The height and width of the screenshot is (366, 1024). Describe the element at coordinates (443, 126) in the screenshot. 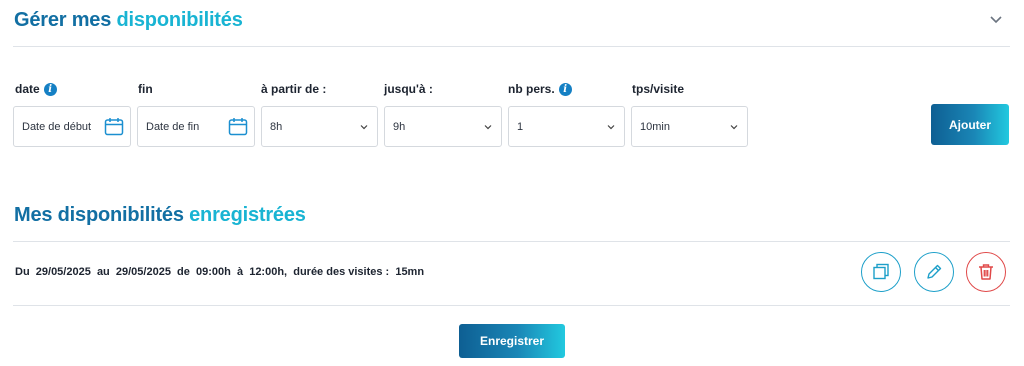

I see `to-hour-select: 9h` at that location.